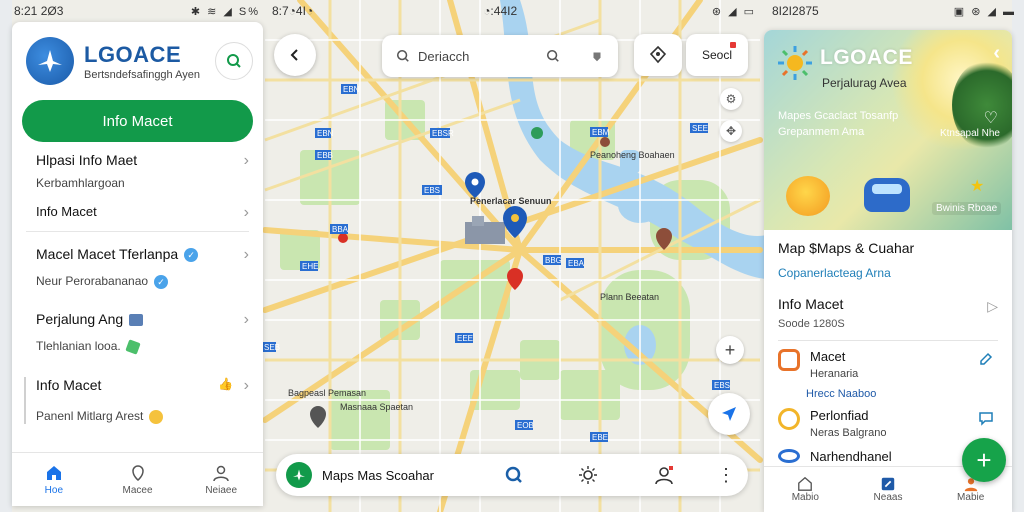  I want to click on layers-icon, so click(658, 54).